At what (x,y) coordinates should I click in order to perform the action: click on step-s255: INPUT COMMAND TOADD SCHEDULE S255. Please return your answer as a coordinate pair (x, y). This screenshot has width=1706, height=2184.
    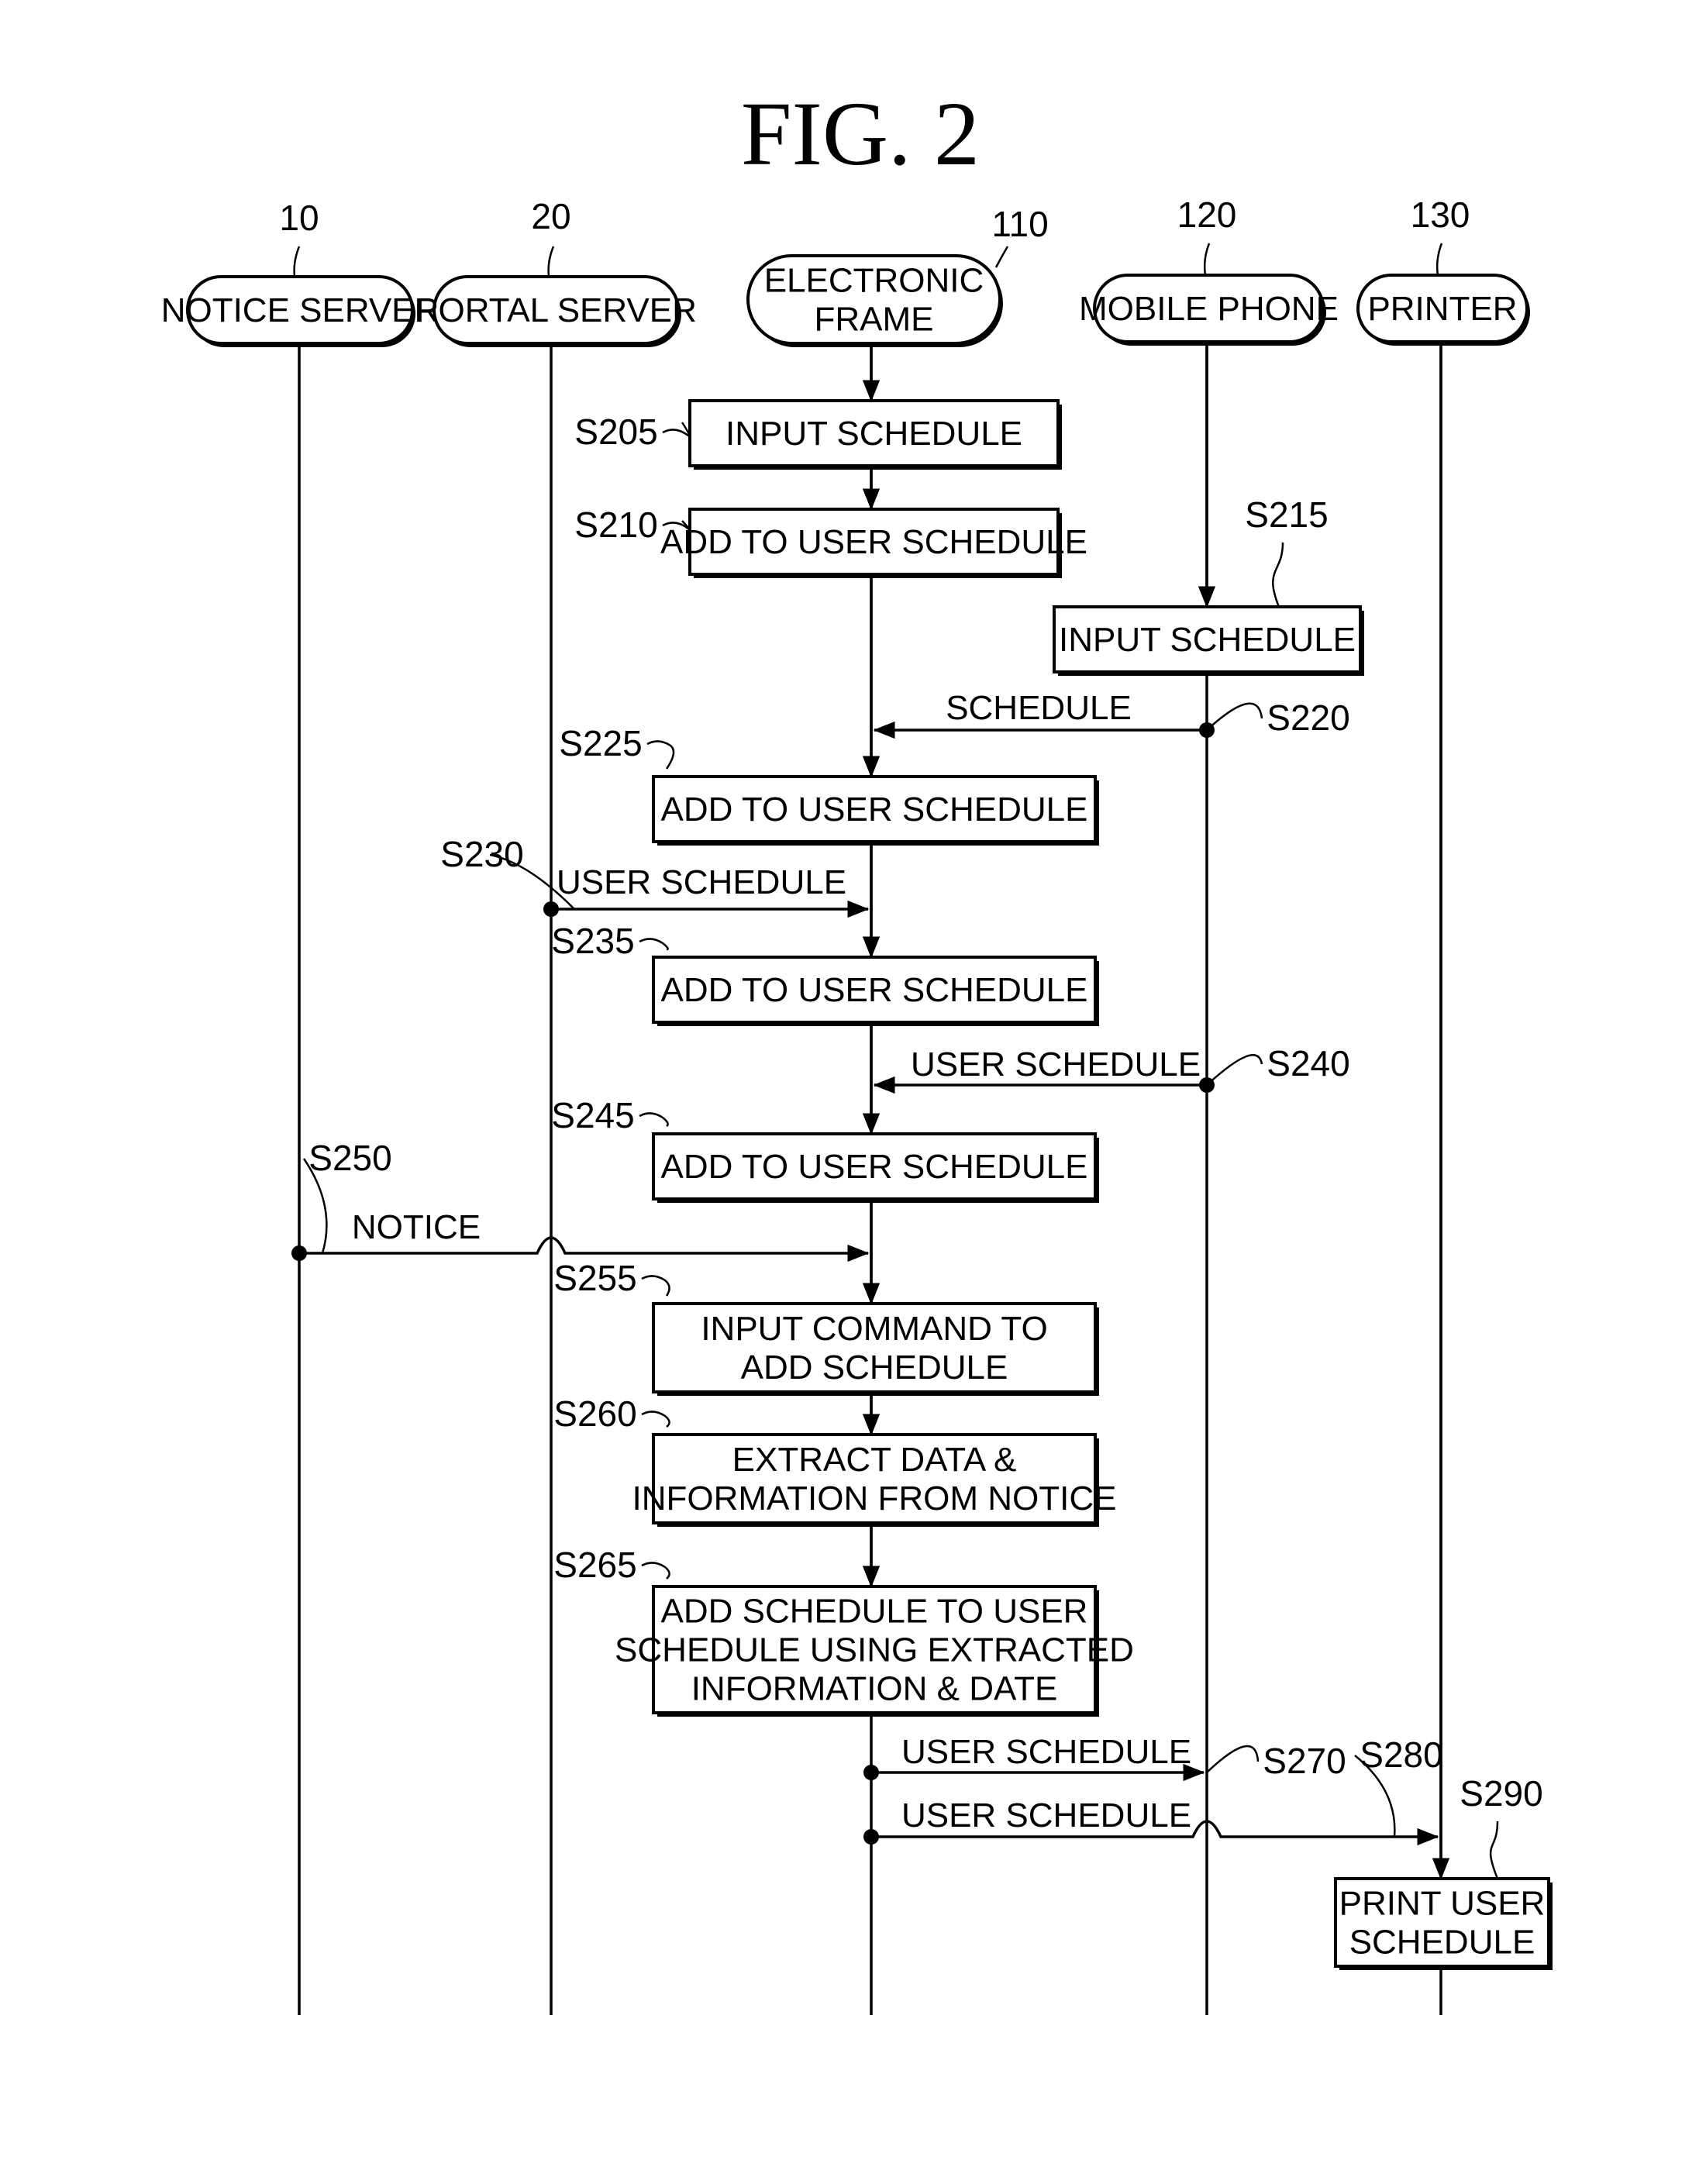
    Looking at the image, I should click on (826, 1327).